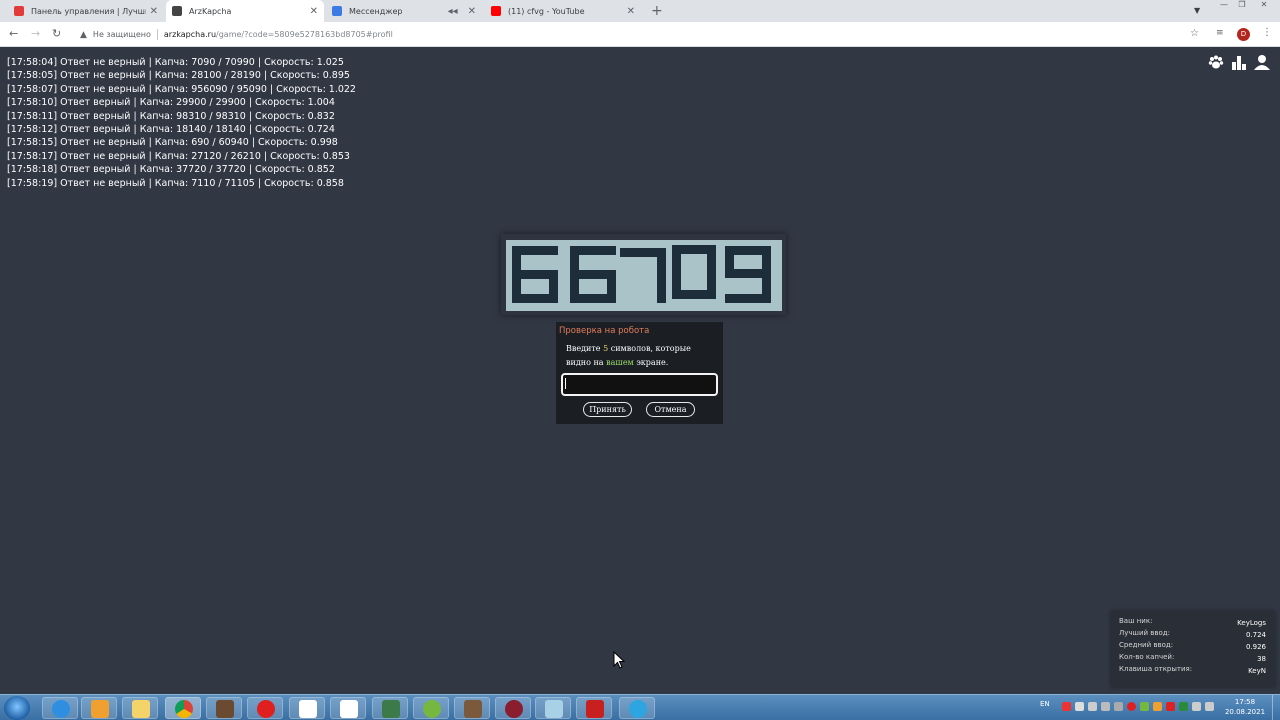  I want to click on stat-value: 38, so click(1261, 659).